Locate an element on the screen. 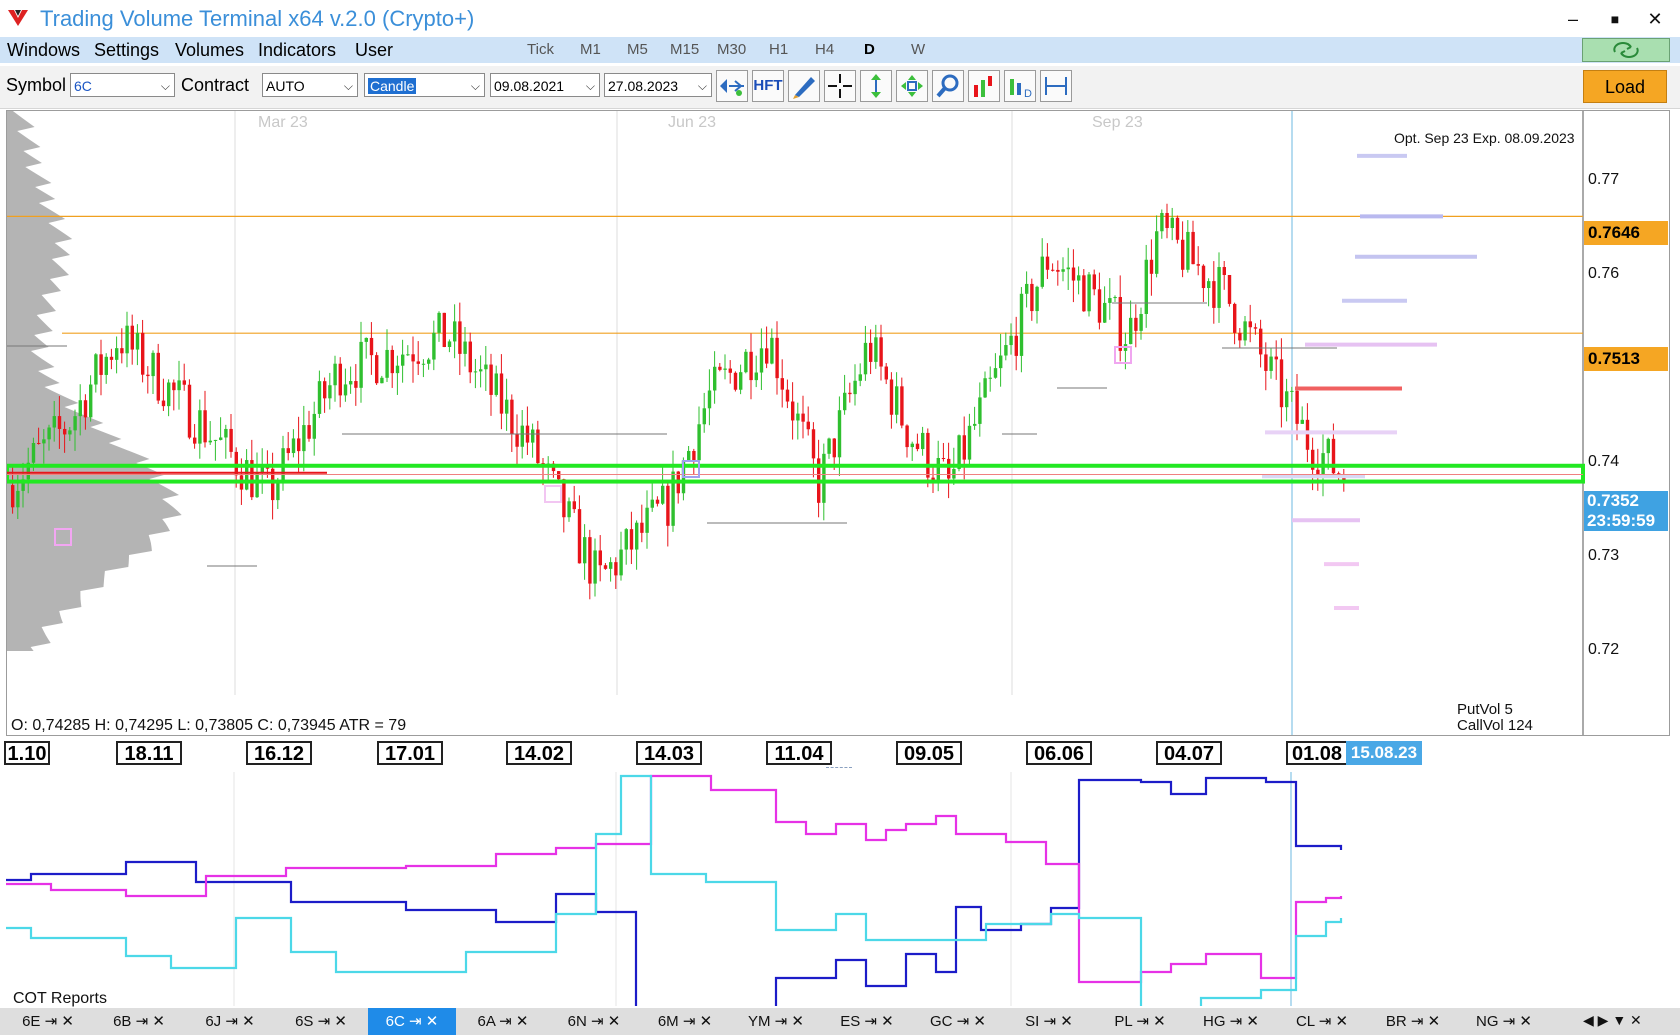 This screenshot has width=1680, height=1035. bar-volume-button is located at coordinates (984, 86).